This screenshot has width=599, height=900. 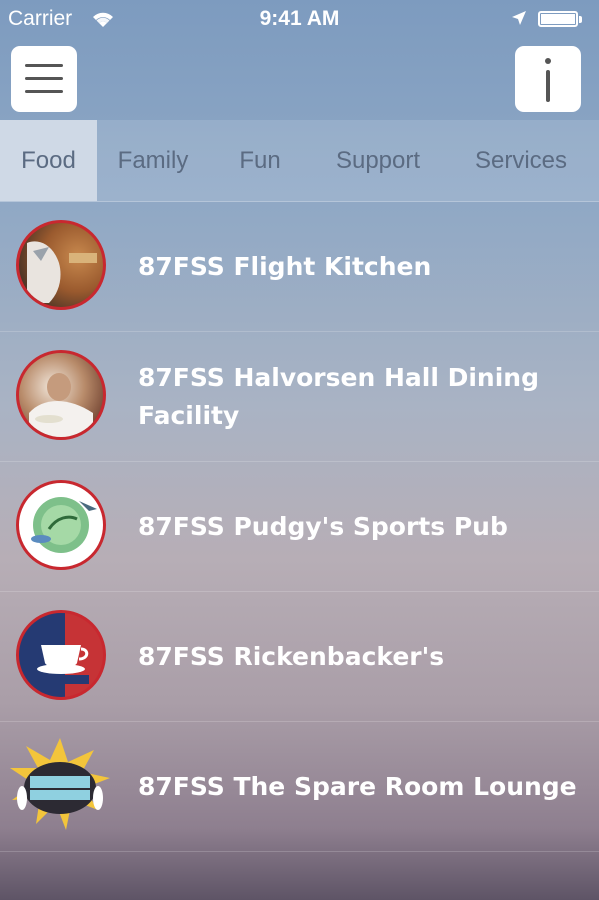 I want to click on list-item: 87FSS Flight Kitchen, so click(x=299, y=267).